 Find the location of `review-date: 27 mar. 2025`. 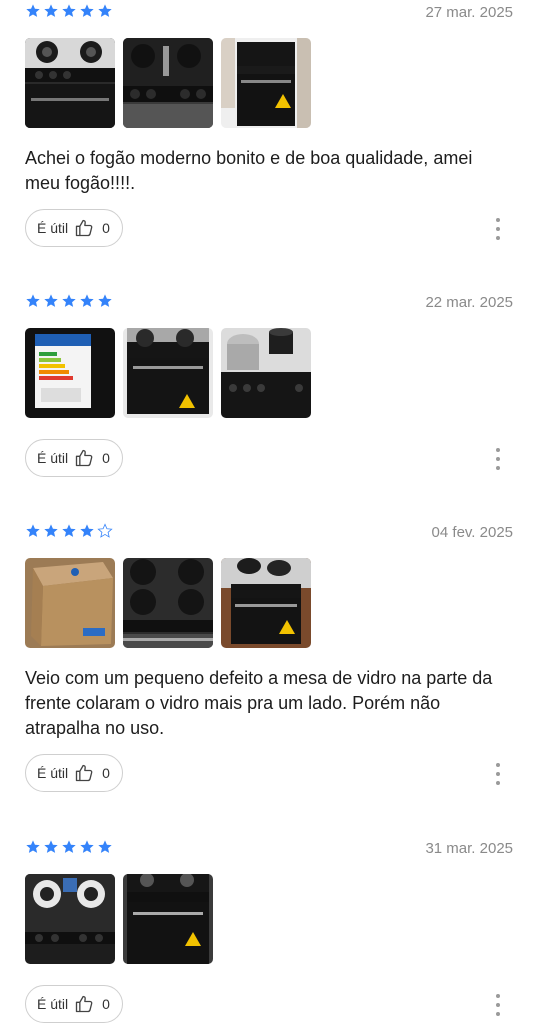

review-date: 27 mar. 2025 is located at coordinates (469, 12).